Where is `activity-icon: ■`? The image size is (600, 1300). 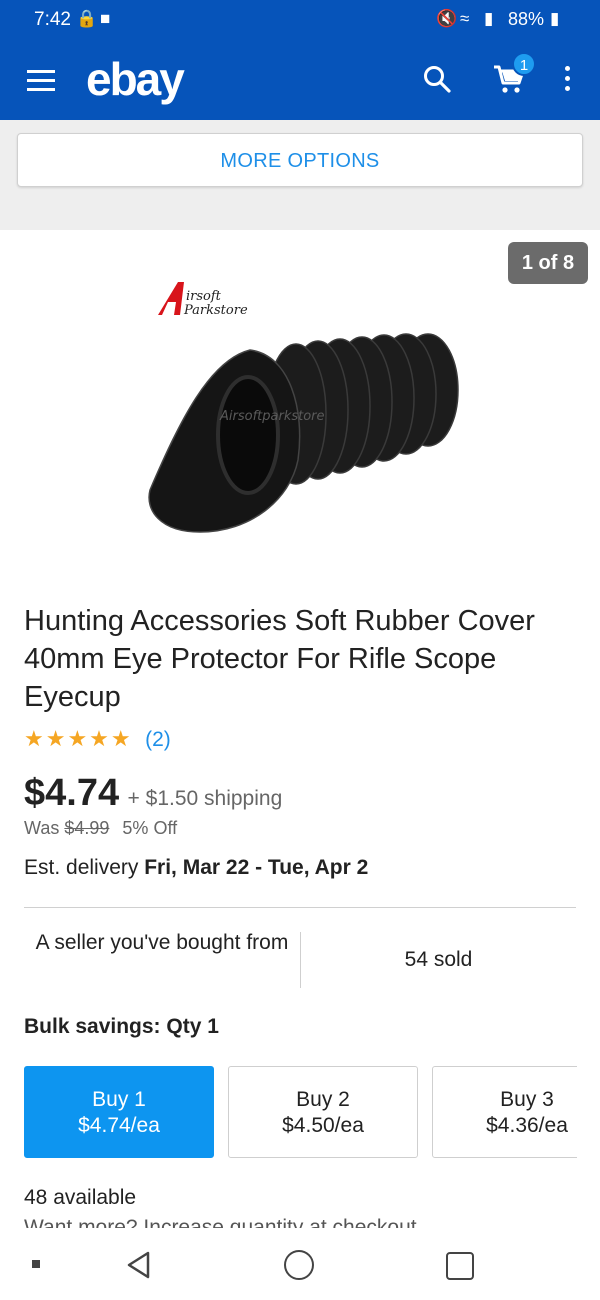 activity-icon: ■ is located at coordinates (105, 18).